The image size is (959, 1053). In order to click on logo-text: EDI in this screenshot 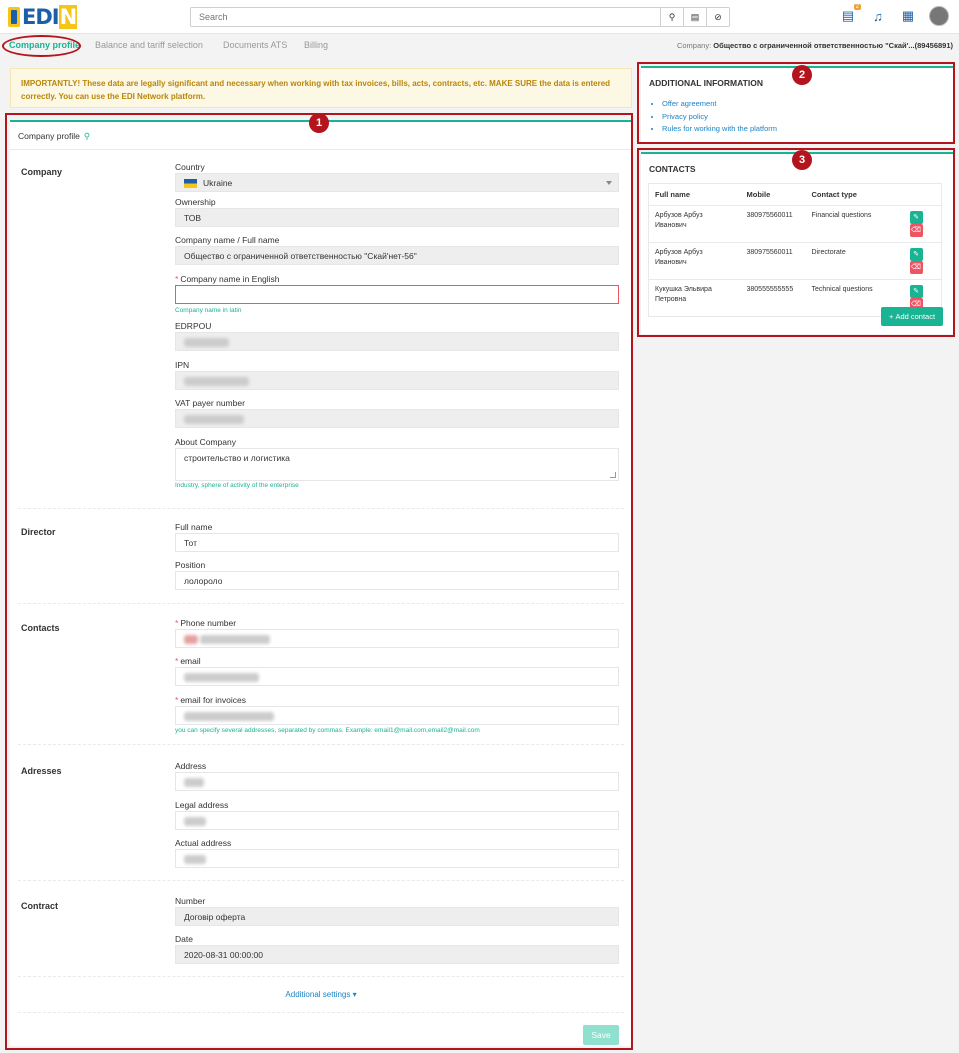, I will do `click(41, 17)`.